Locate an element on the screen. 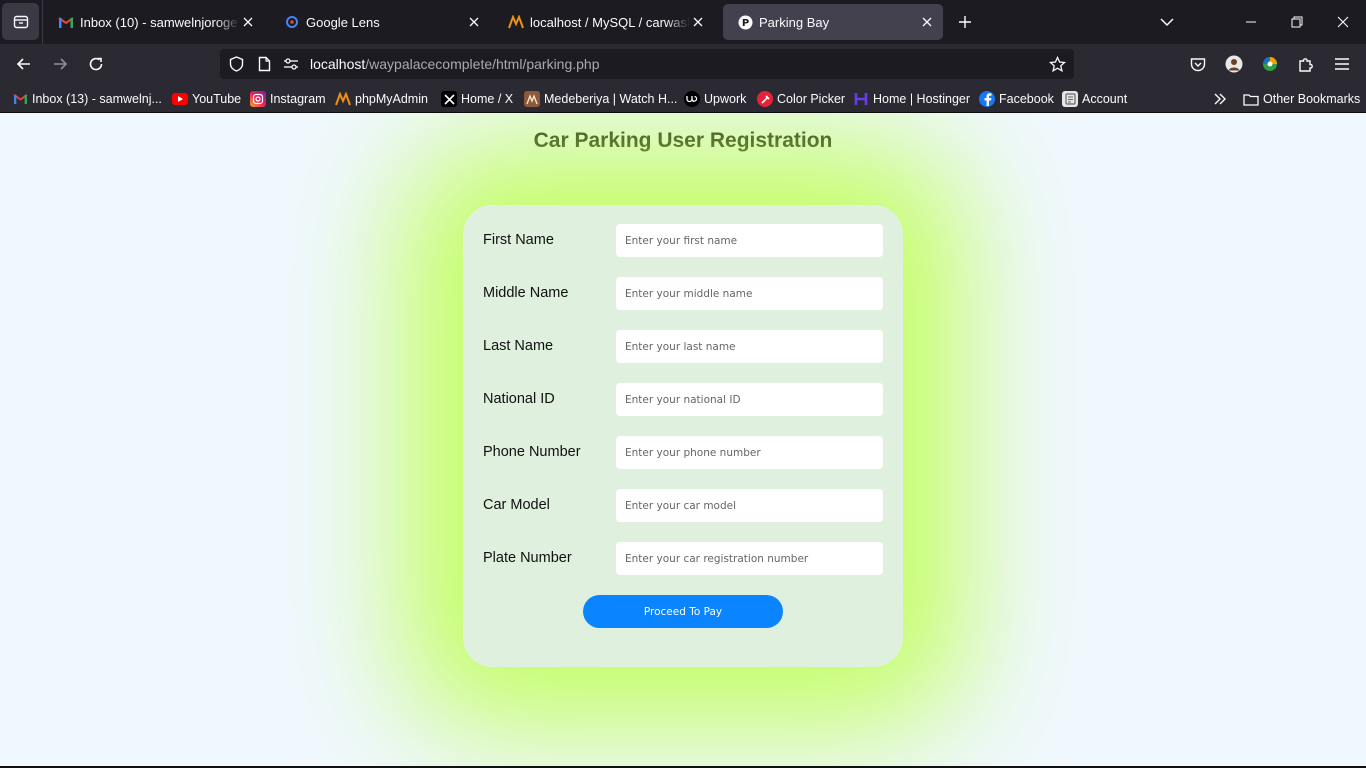 The image size is (1366, 768). close-icon is located at coordinates (1343, 22).